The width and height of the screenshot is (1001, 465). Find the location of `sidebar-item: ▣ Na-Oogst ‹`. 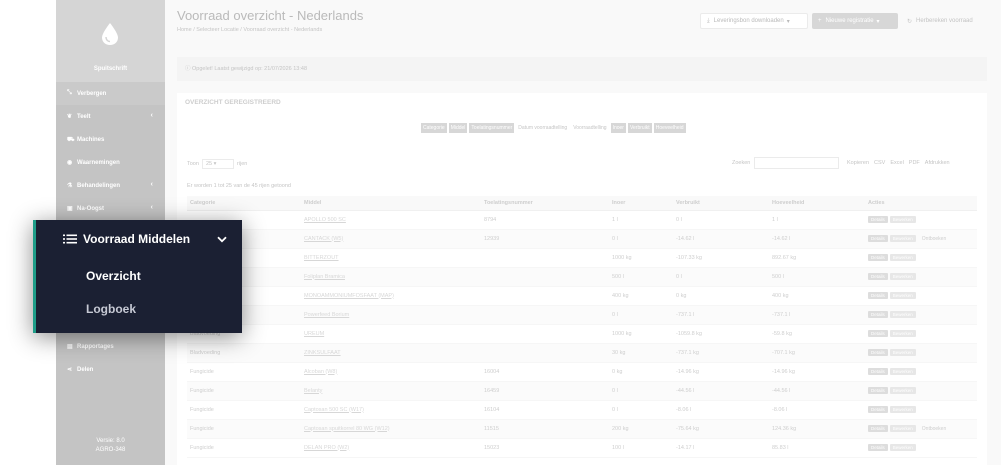

sidebar-item: ▣ Na-Oogst ‹ is located at coordinates (110, 208).